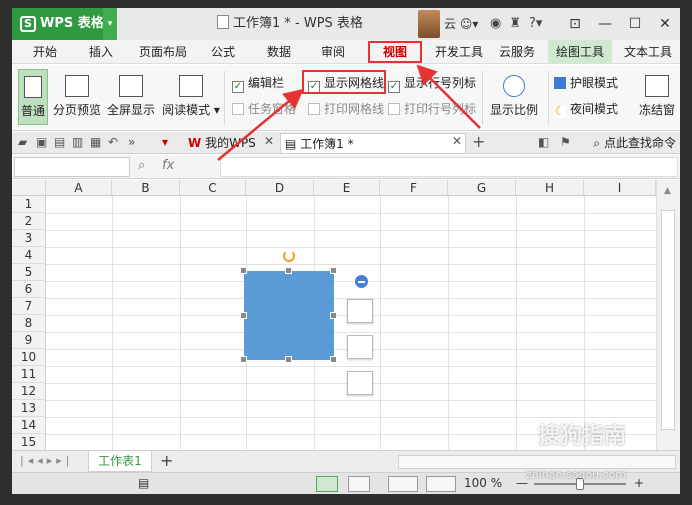 The image size is (692, 505). I want to click on sheet-tab: 工作表1, so click(120, 461).